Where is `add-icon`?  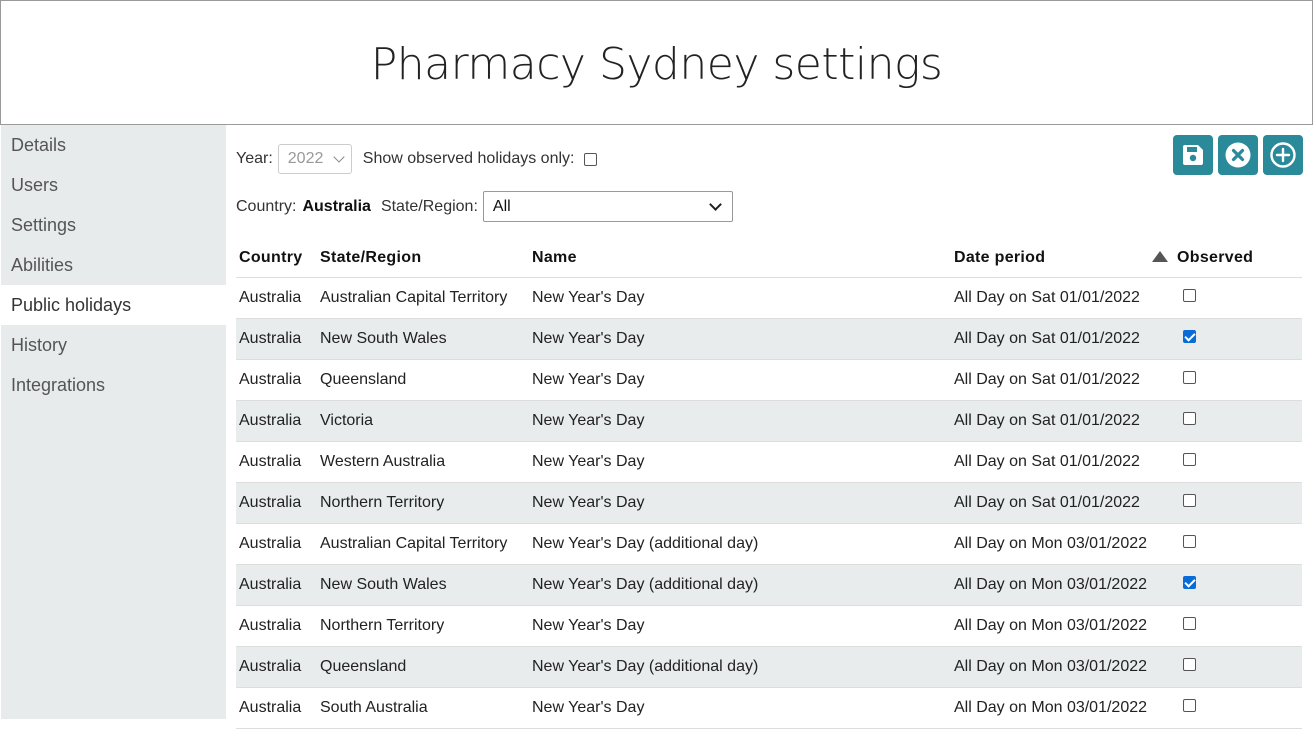
add-icon is located at coordinates (1283, 155).